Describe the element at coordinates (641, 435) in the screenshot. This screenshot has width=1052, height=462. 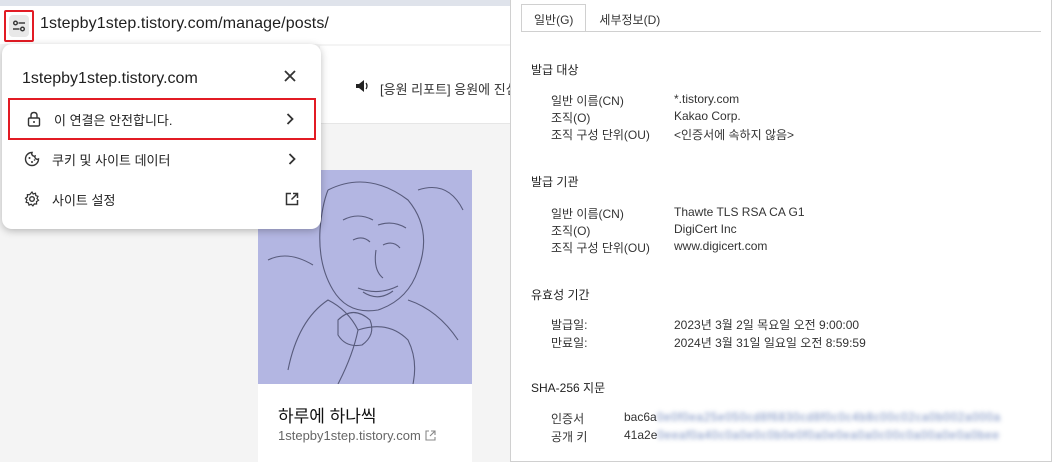
I see `public-key-visible: 41a2e` at that location.